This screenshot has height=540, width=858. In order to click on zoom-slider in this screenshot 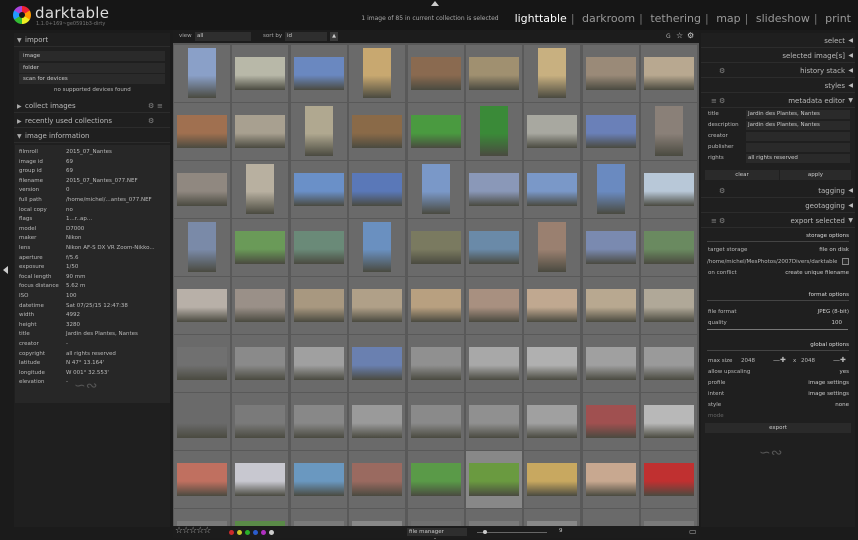, I will do `click(512, 532)`.